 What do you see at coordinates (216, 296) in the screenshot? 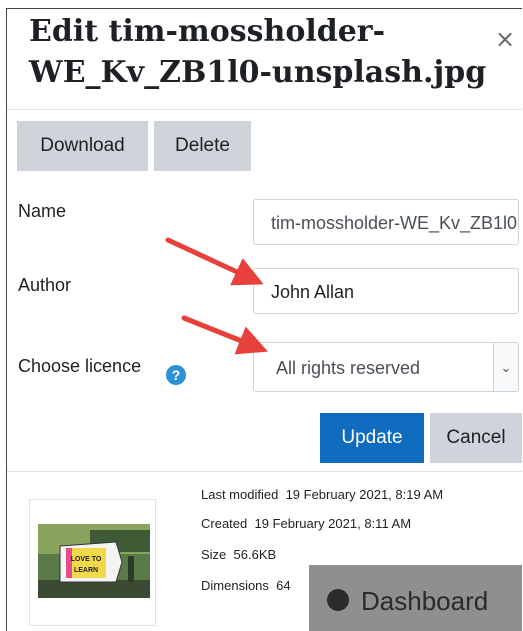
I see `annotation-arrows` at bounding box center [216, 296].